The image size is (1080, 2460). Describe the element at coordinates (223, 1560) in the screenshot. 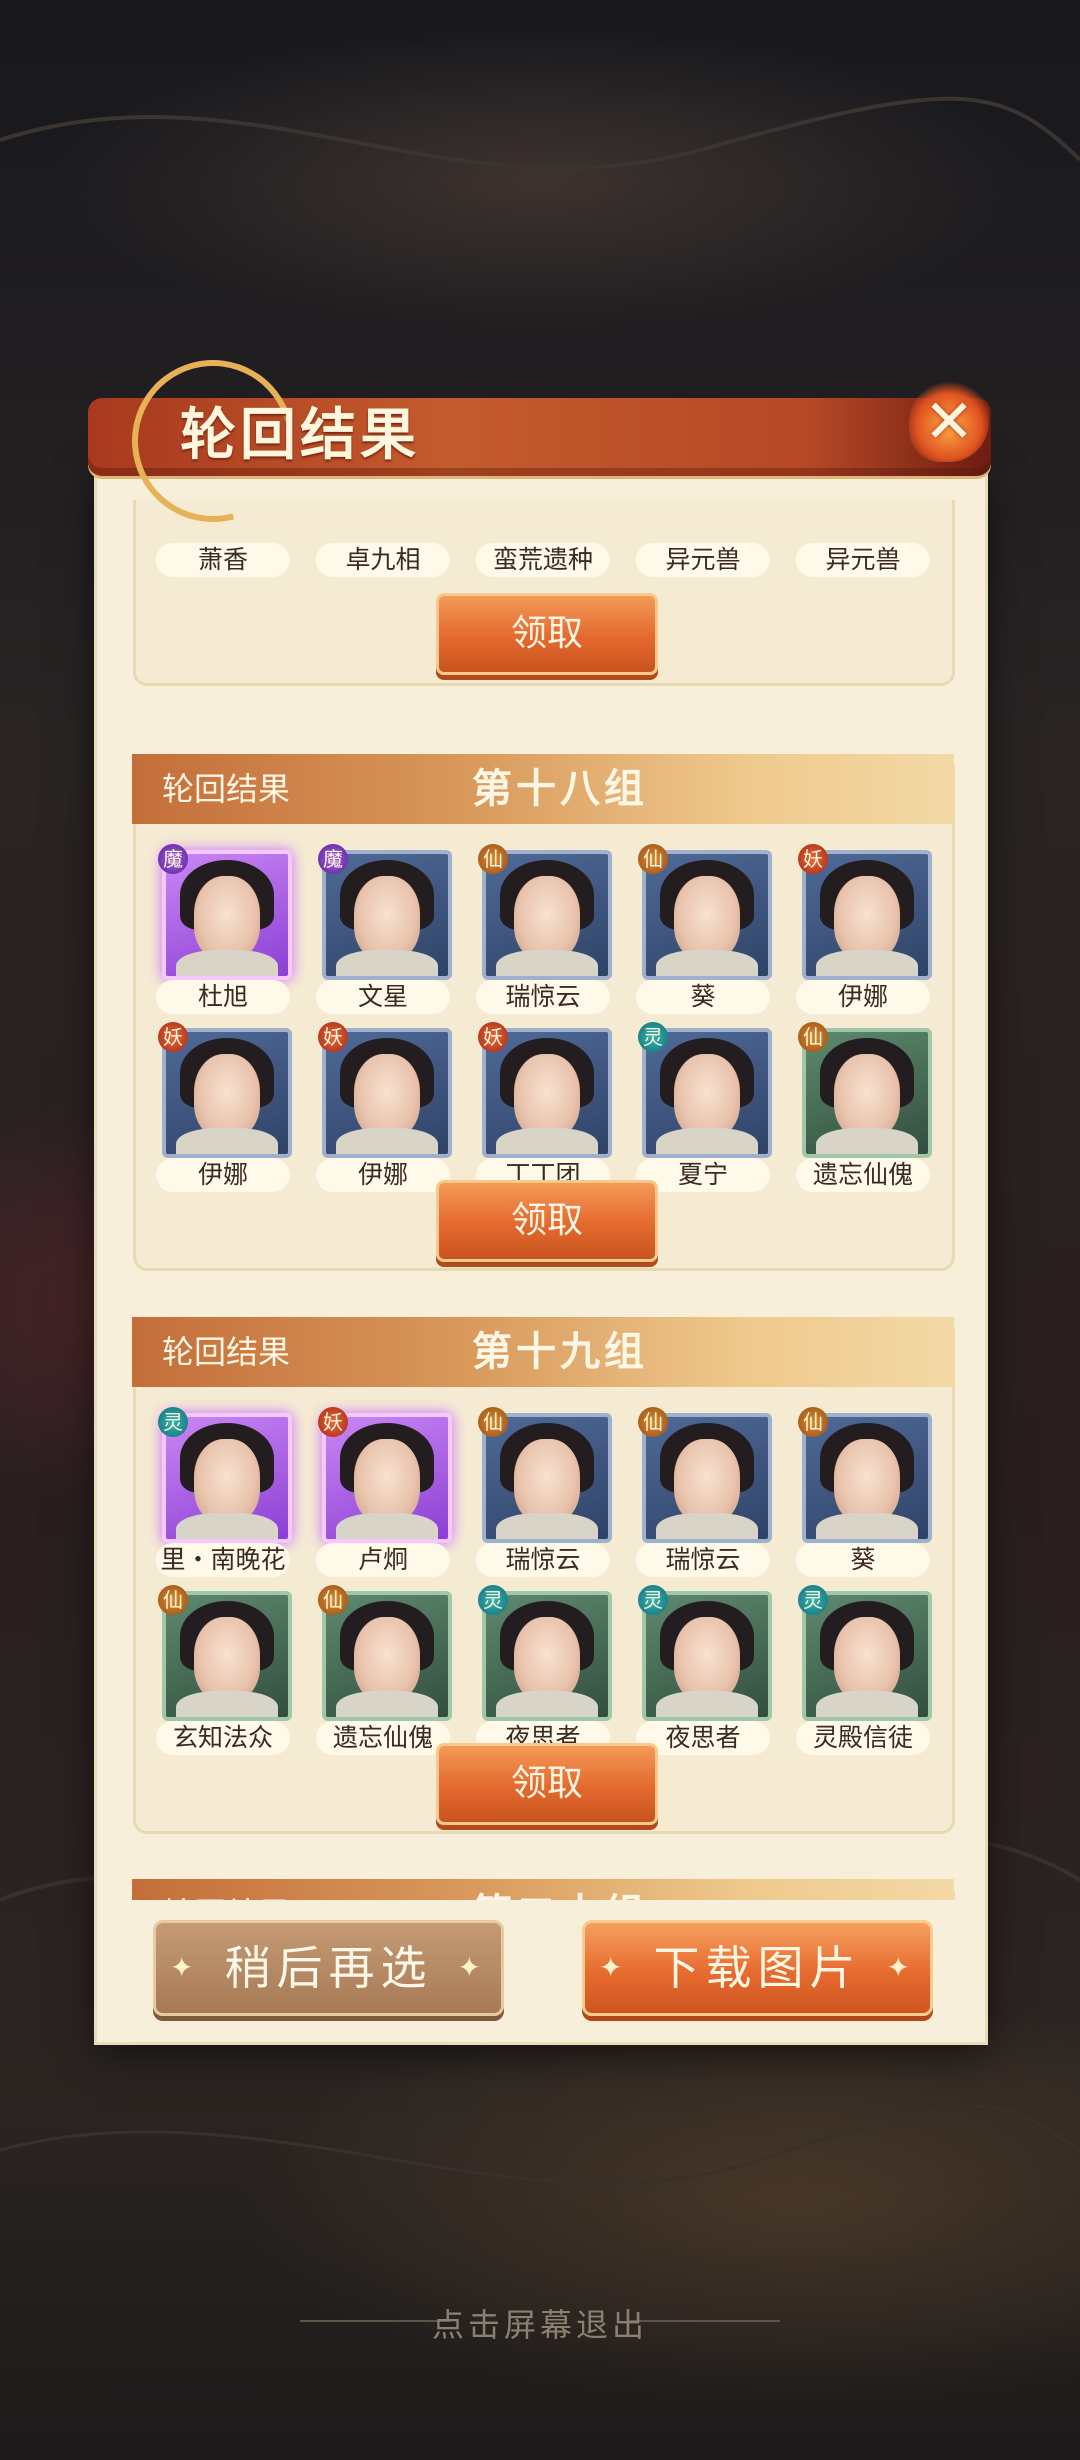

I see `hero-name: 里・南晚花` at that location.